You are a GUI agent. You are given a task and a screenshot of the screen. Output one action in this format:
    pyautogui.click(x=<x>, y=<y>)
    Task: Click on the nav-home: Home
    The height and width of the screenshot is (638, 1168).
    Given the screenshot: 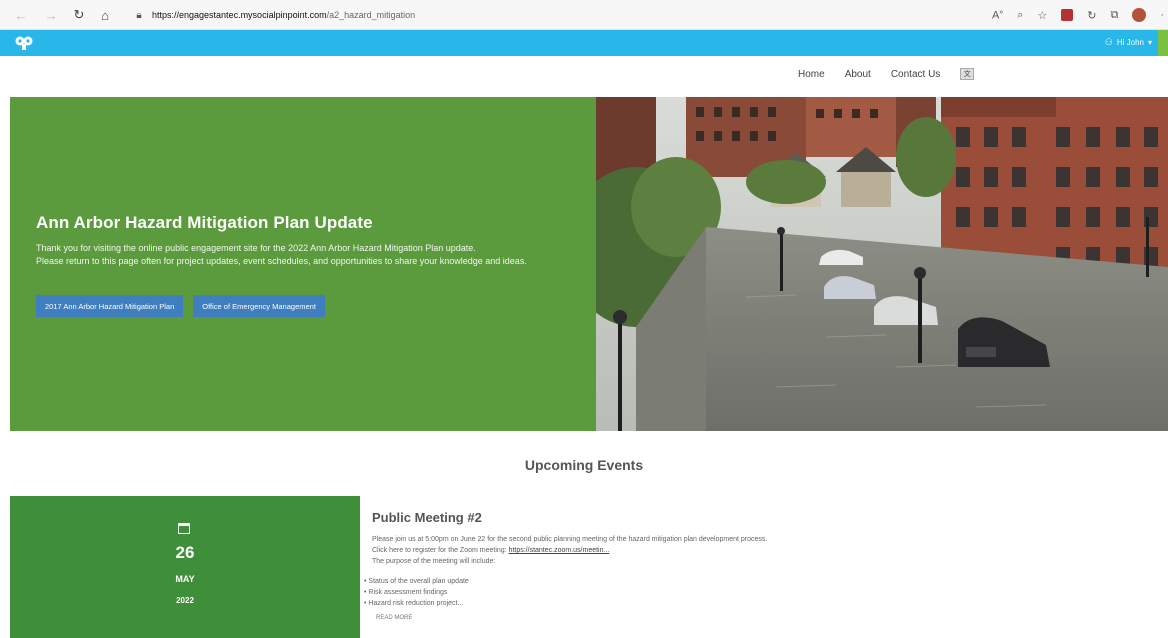 What is the action you would take?
    pyautogui.click(x=811, y=74)
    